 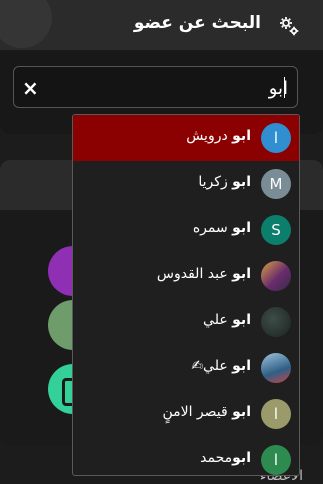 I want to click on list-item: ا ابومحمد, so click(x=186, y=456).